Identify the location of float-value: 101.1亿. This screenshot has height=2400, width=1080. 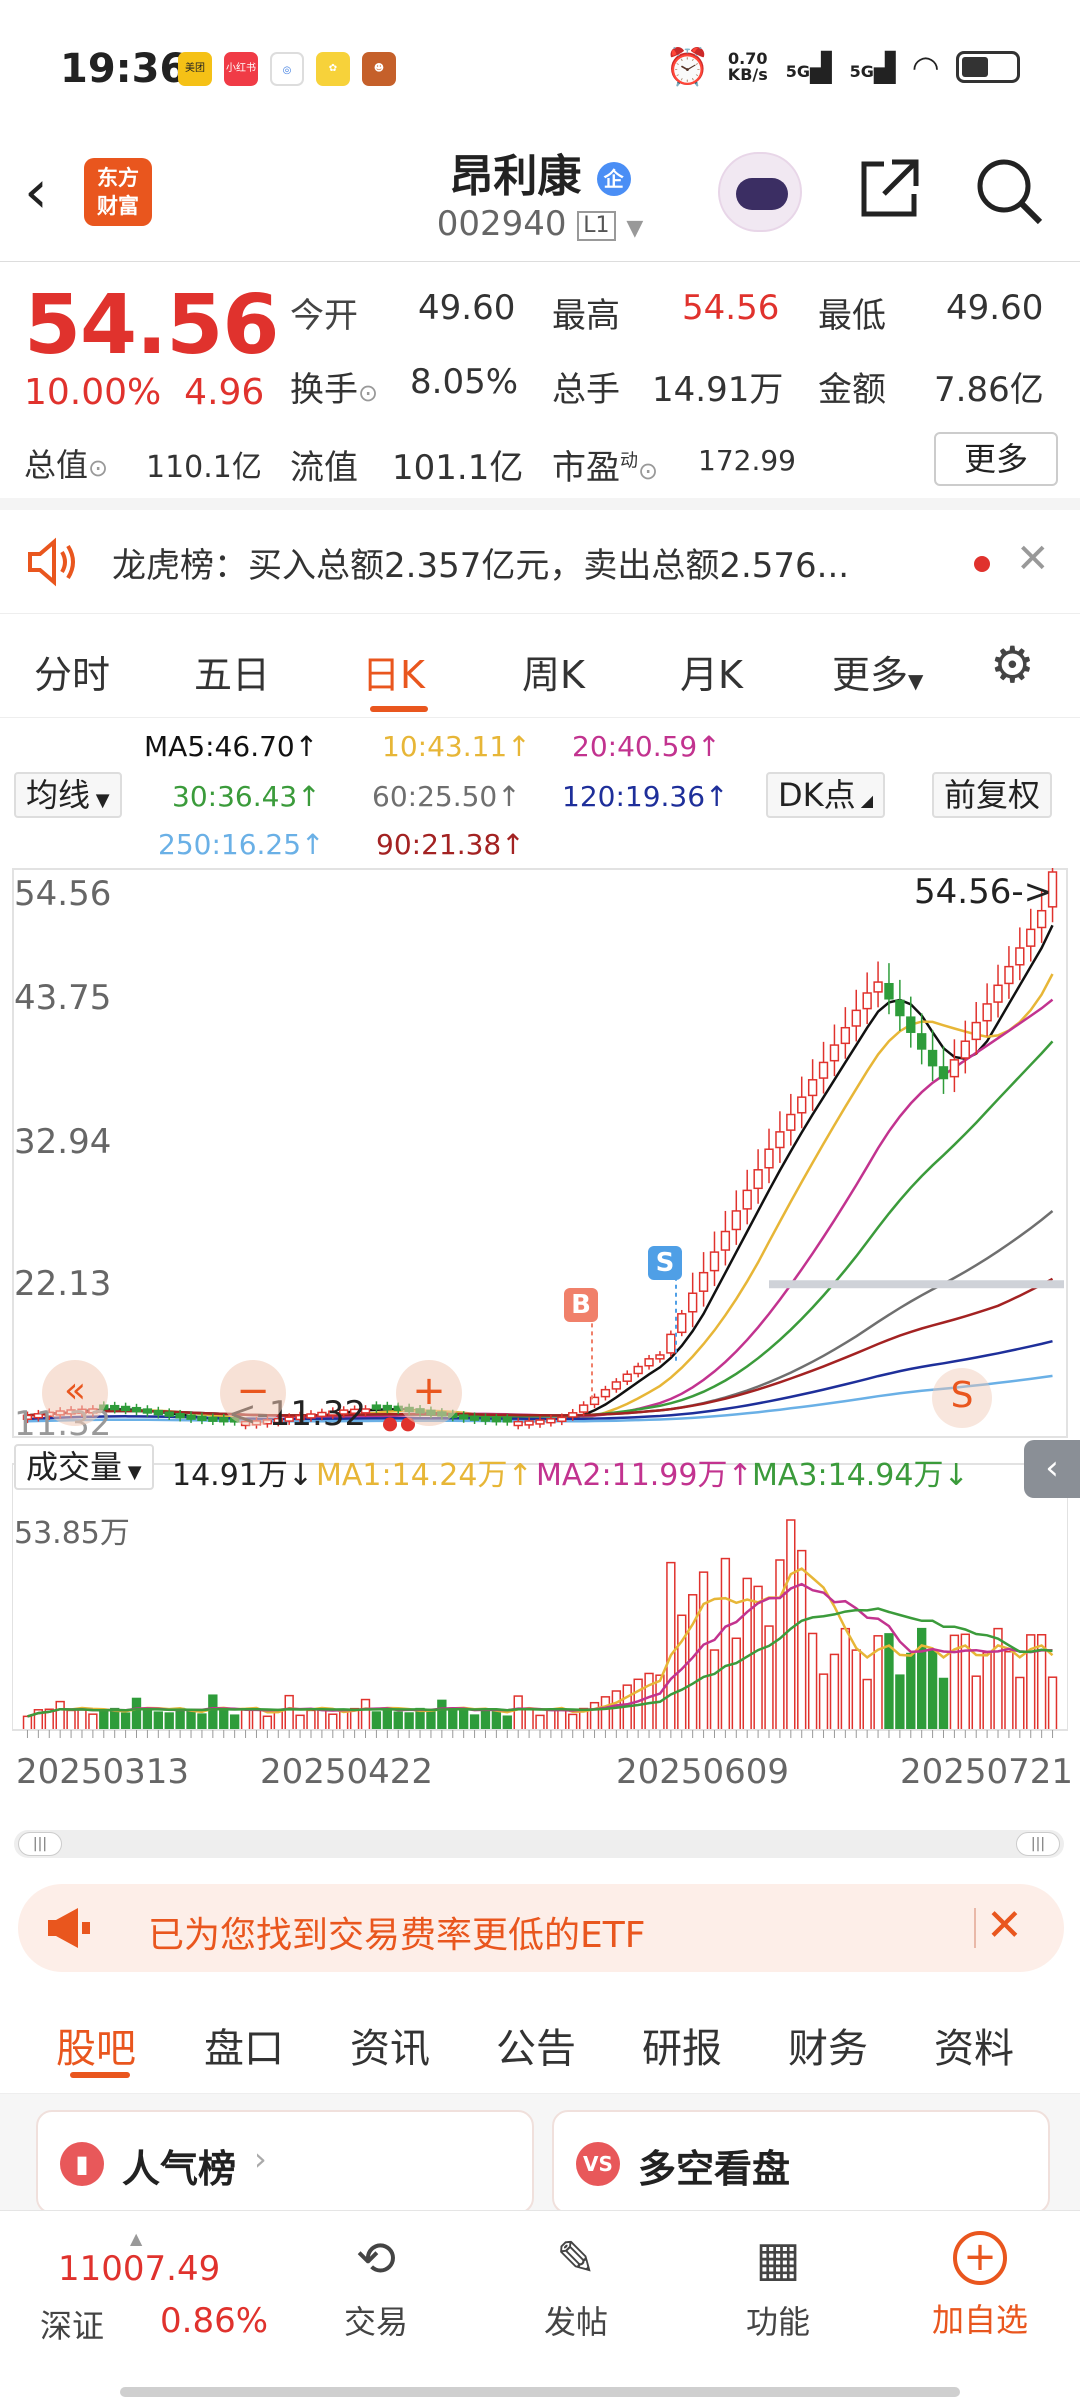
(458, 468).